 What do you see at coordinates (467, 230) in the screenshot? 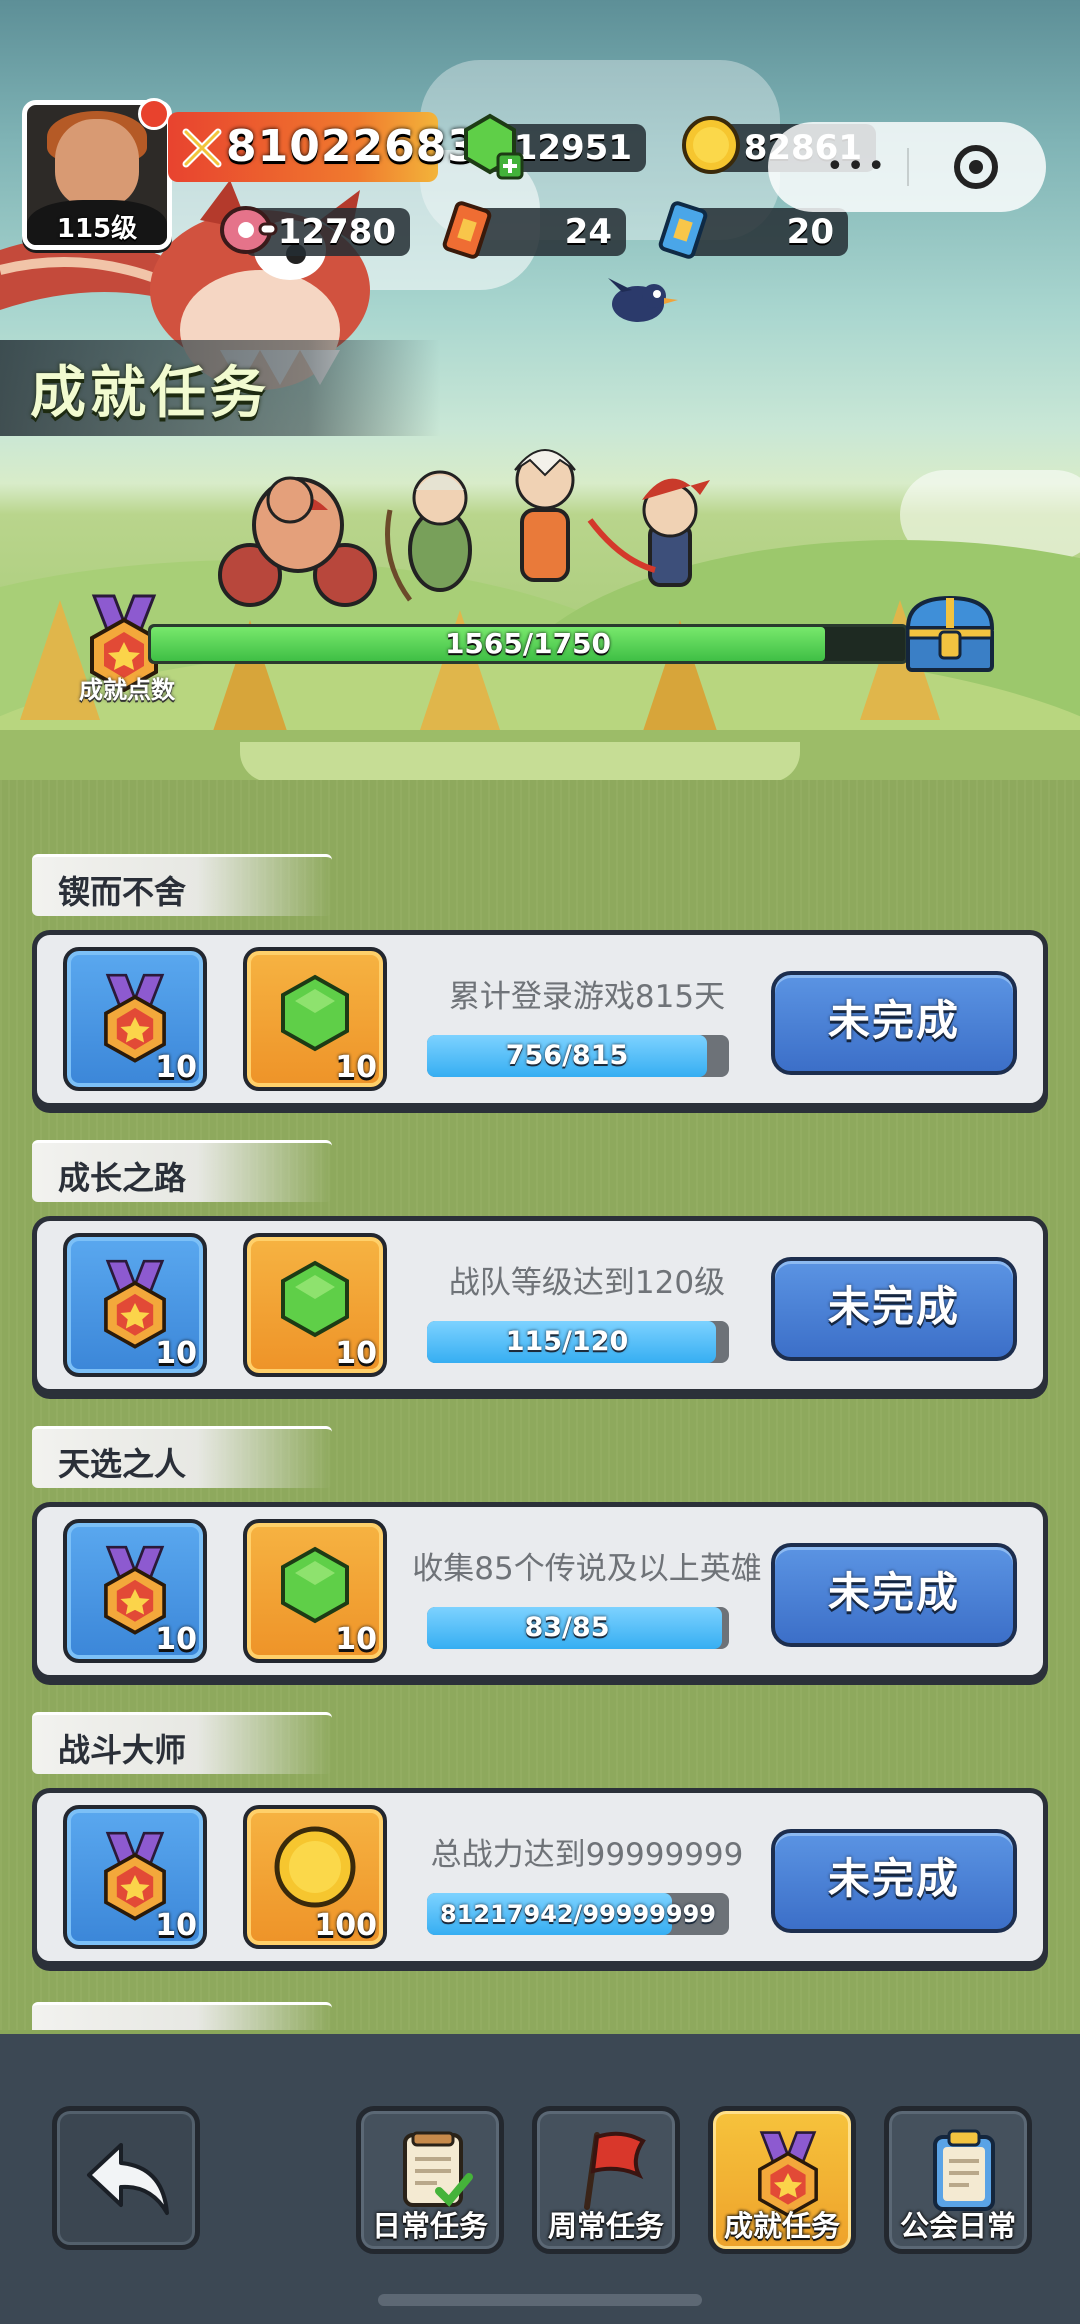
I see `red-ticket-icon` at bounding box center [467, 230].